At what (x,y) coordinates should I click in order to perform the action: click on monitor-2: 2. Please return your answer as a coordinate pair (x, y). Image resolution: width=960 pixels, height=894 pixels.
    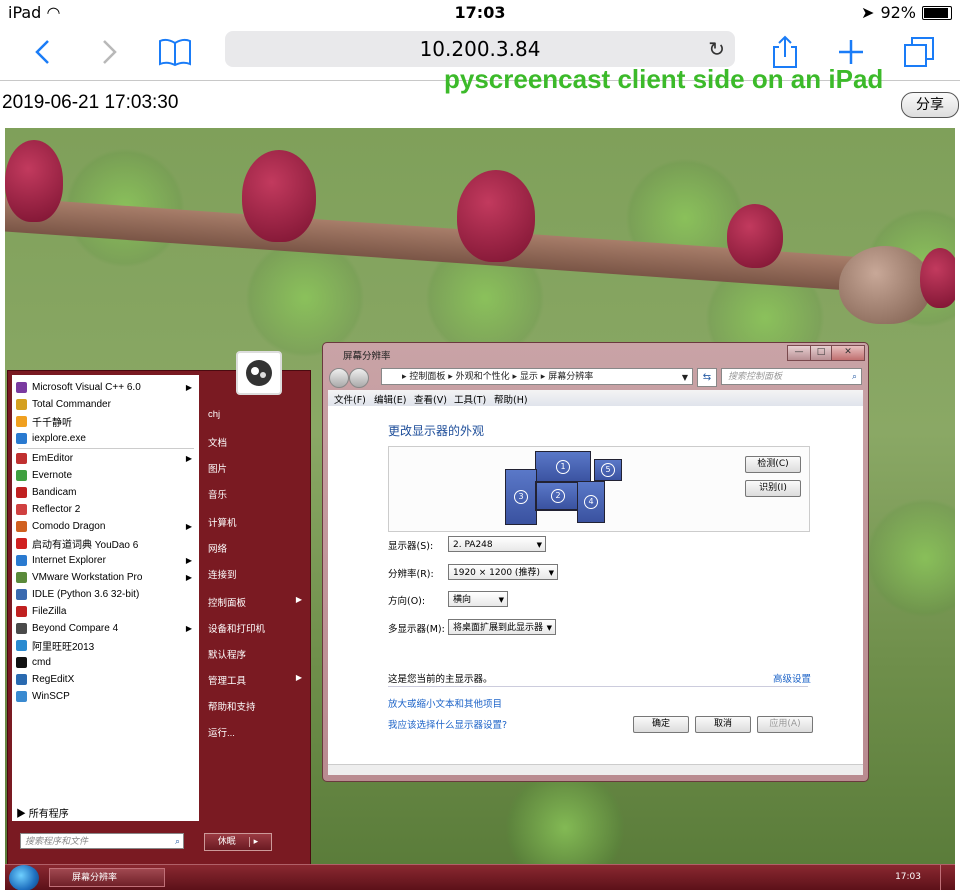
    Looking at the image, I should click on (558, 496).